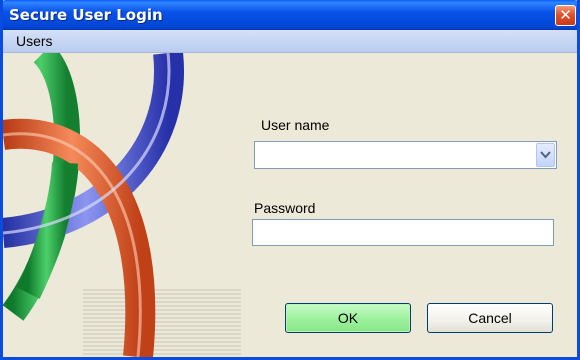 The height and width of the screenshot is (360, 580). I want to click on username-label: User name, so click(295, 125).